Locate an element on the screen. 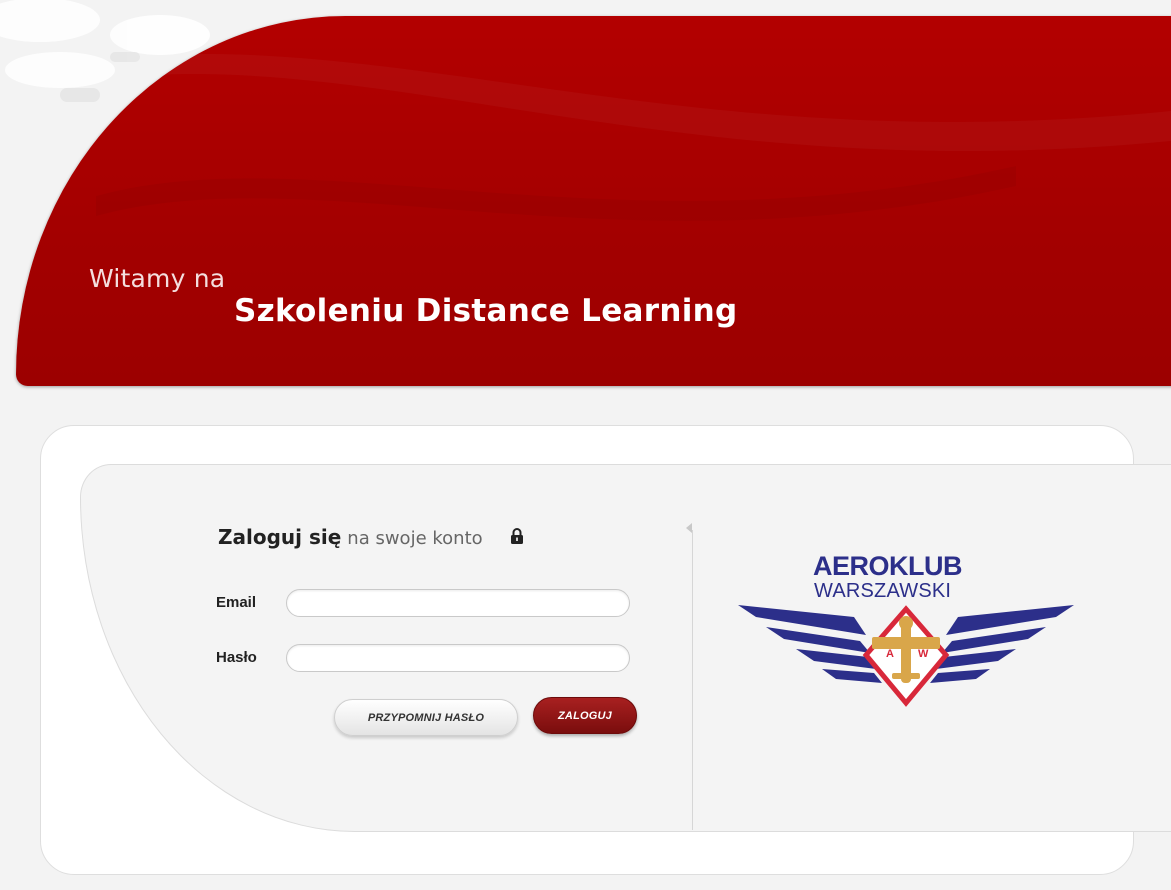 Image resolution: width=1171 pixels, height=890 pixels. logo-name: AEROKLUB is located at coordinates (888, 566).